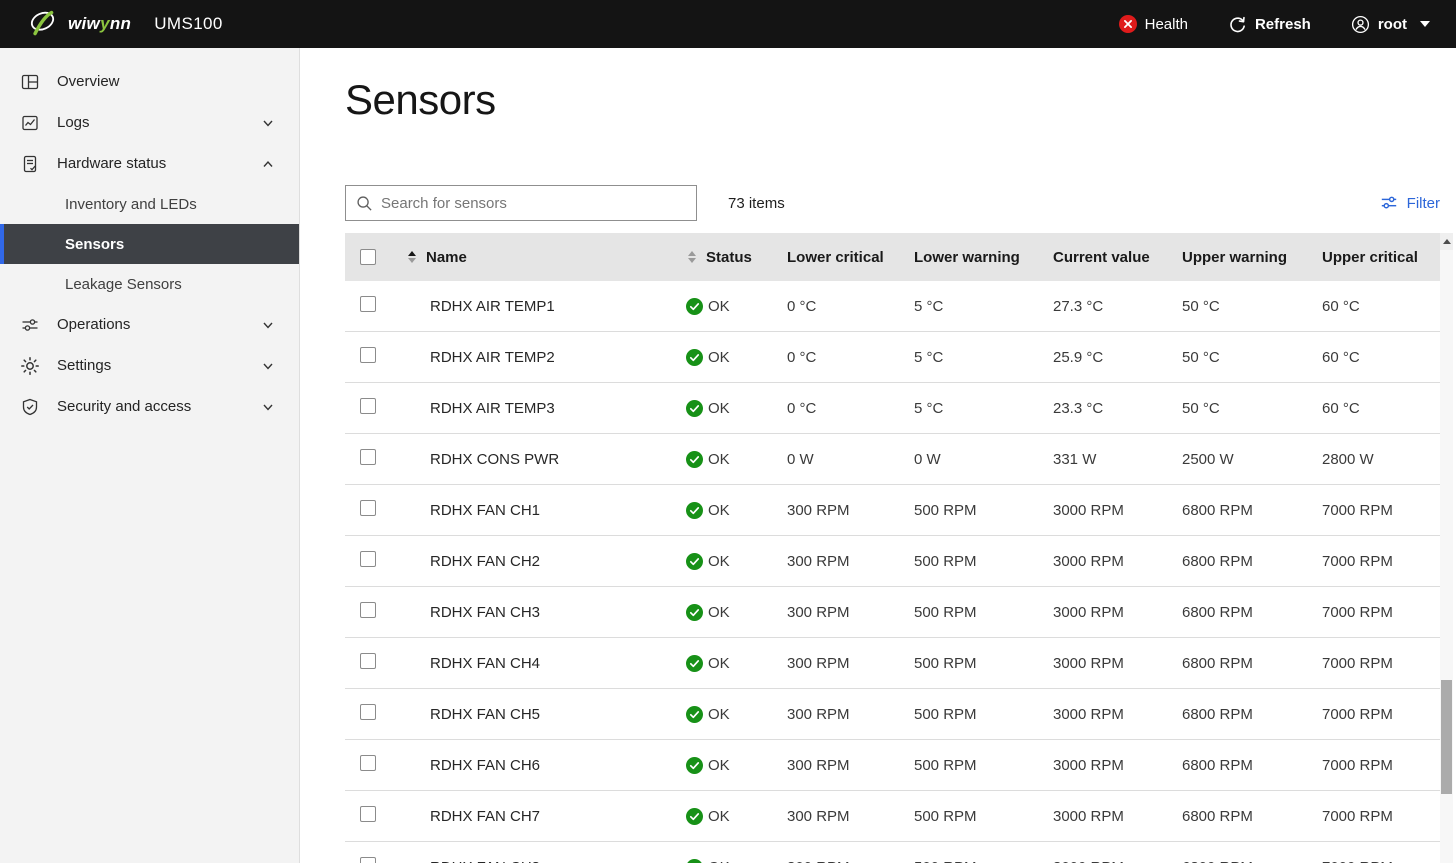 The height and width of the screenshot is (863, 1456). I want to click on sidebar-item-label: Leakage Sensors, so click(123, 284).